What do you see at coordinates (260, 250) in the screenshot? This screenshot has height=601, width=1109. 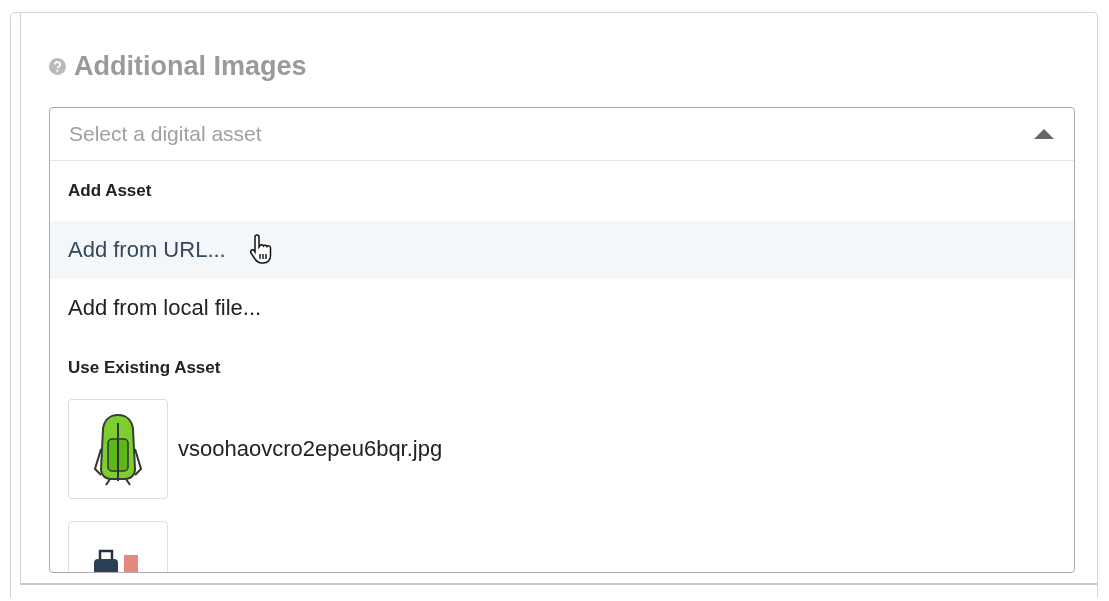 I see `hand-cursor-icon` at bounding box center [260, 250].